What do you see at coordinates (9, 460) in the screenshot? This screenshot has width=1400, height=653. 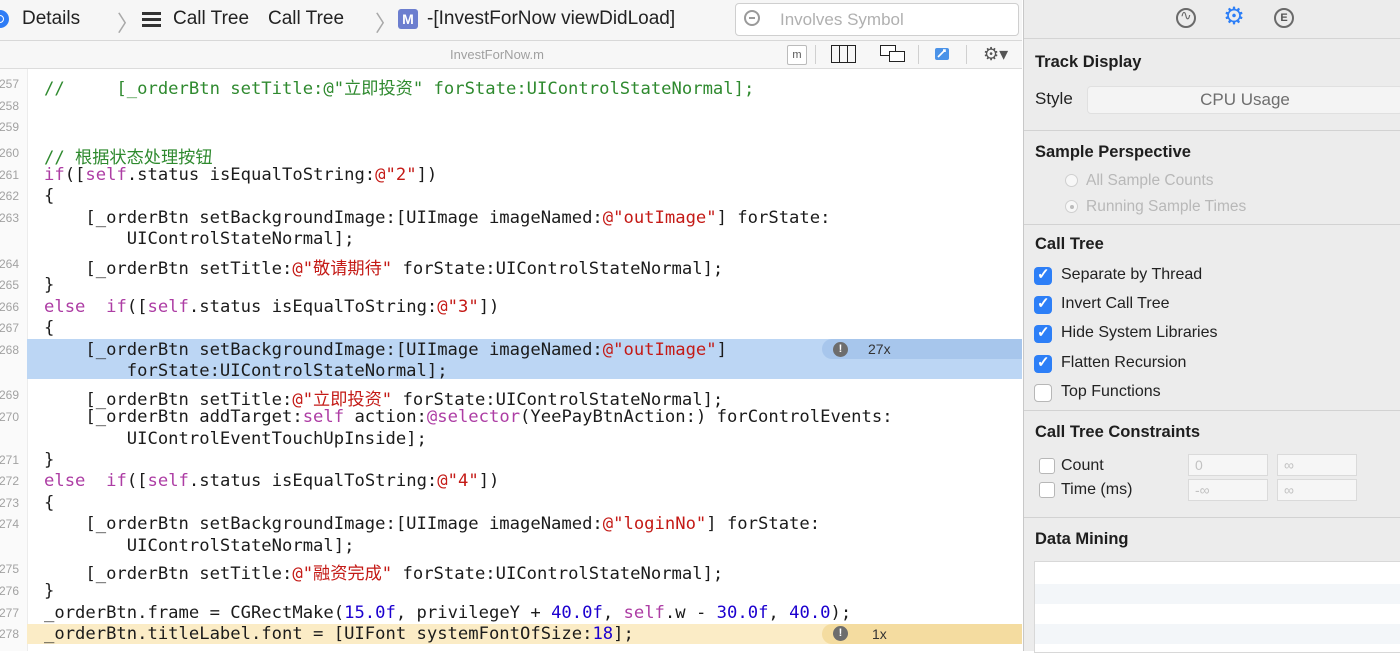 I see `line-number: 271` at bounding box center [9, 460].